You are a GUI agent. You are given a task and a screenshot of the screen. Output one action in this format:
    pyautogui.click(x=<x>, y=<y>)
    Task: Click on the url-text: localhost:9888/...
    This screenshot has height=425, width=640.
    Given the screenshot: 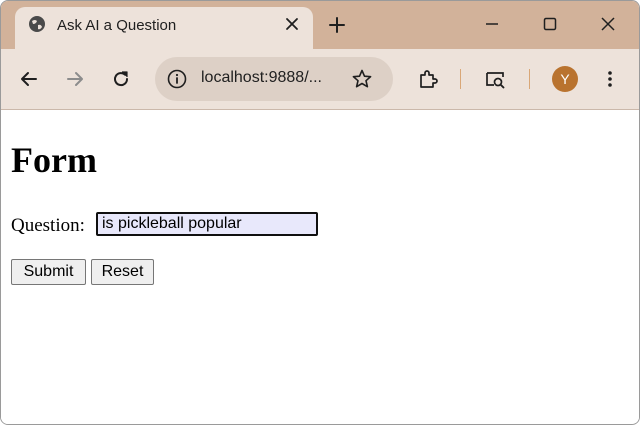 What is the action you would take?
    pyautogui.click(x=261, y=77)
    